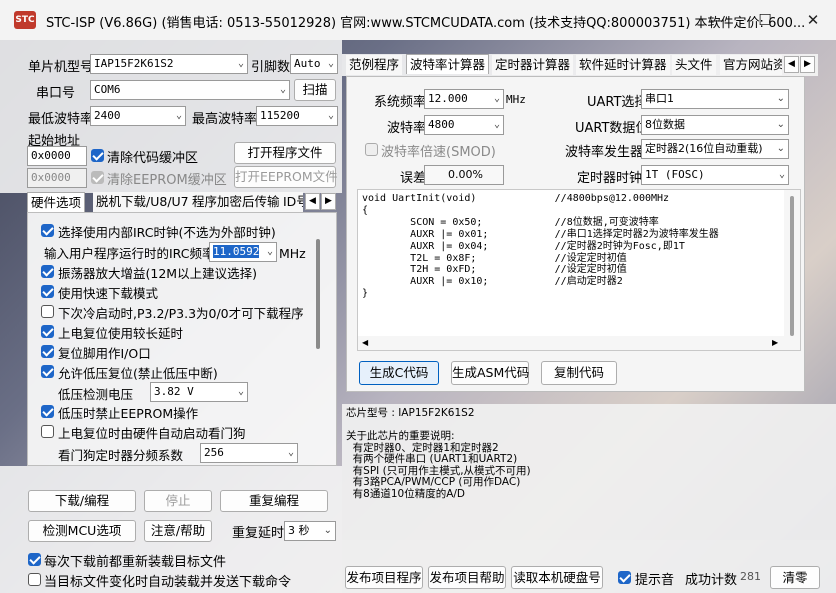 The image size is (836, 593). Describe the element at coordinates (285, 153) in the screenshot. I see `open-program-button: 打开程序文件` at that location.